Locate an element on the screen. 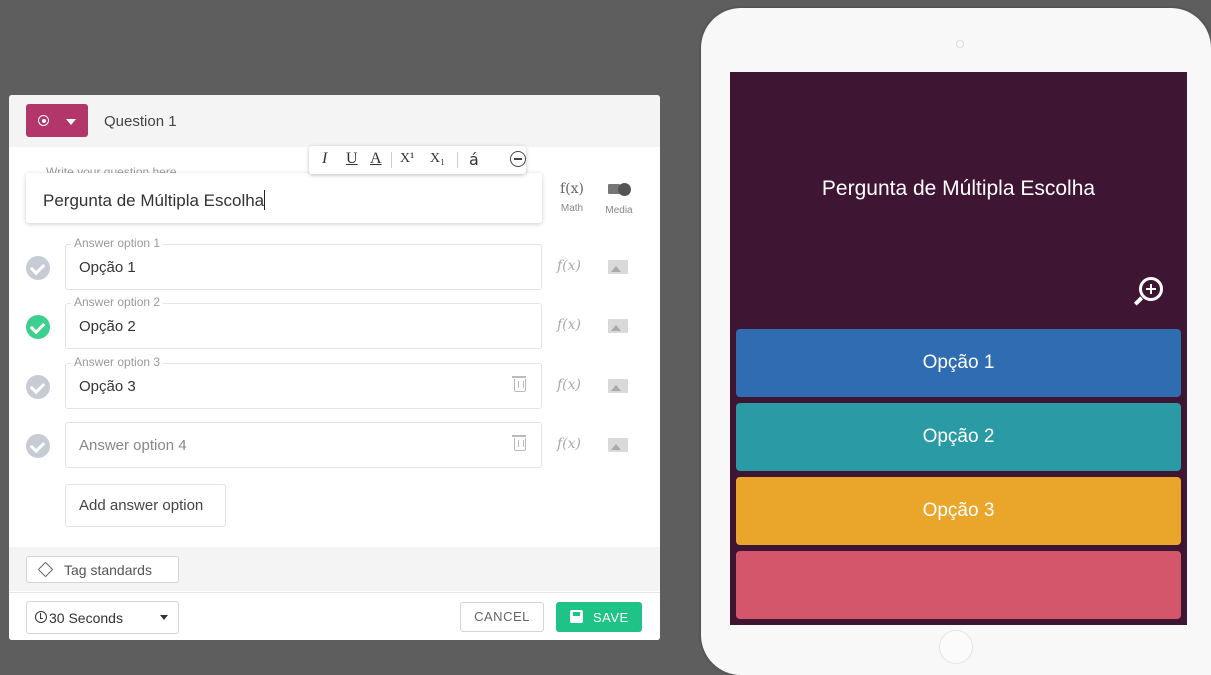 This screenshot has height=675, width=1211. answer-option-input: Opção 2 is located at coordinates (303, 326).